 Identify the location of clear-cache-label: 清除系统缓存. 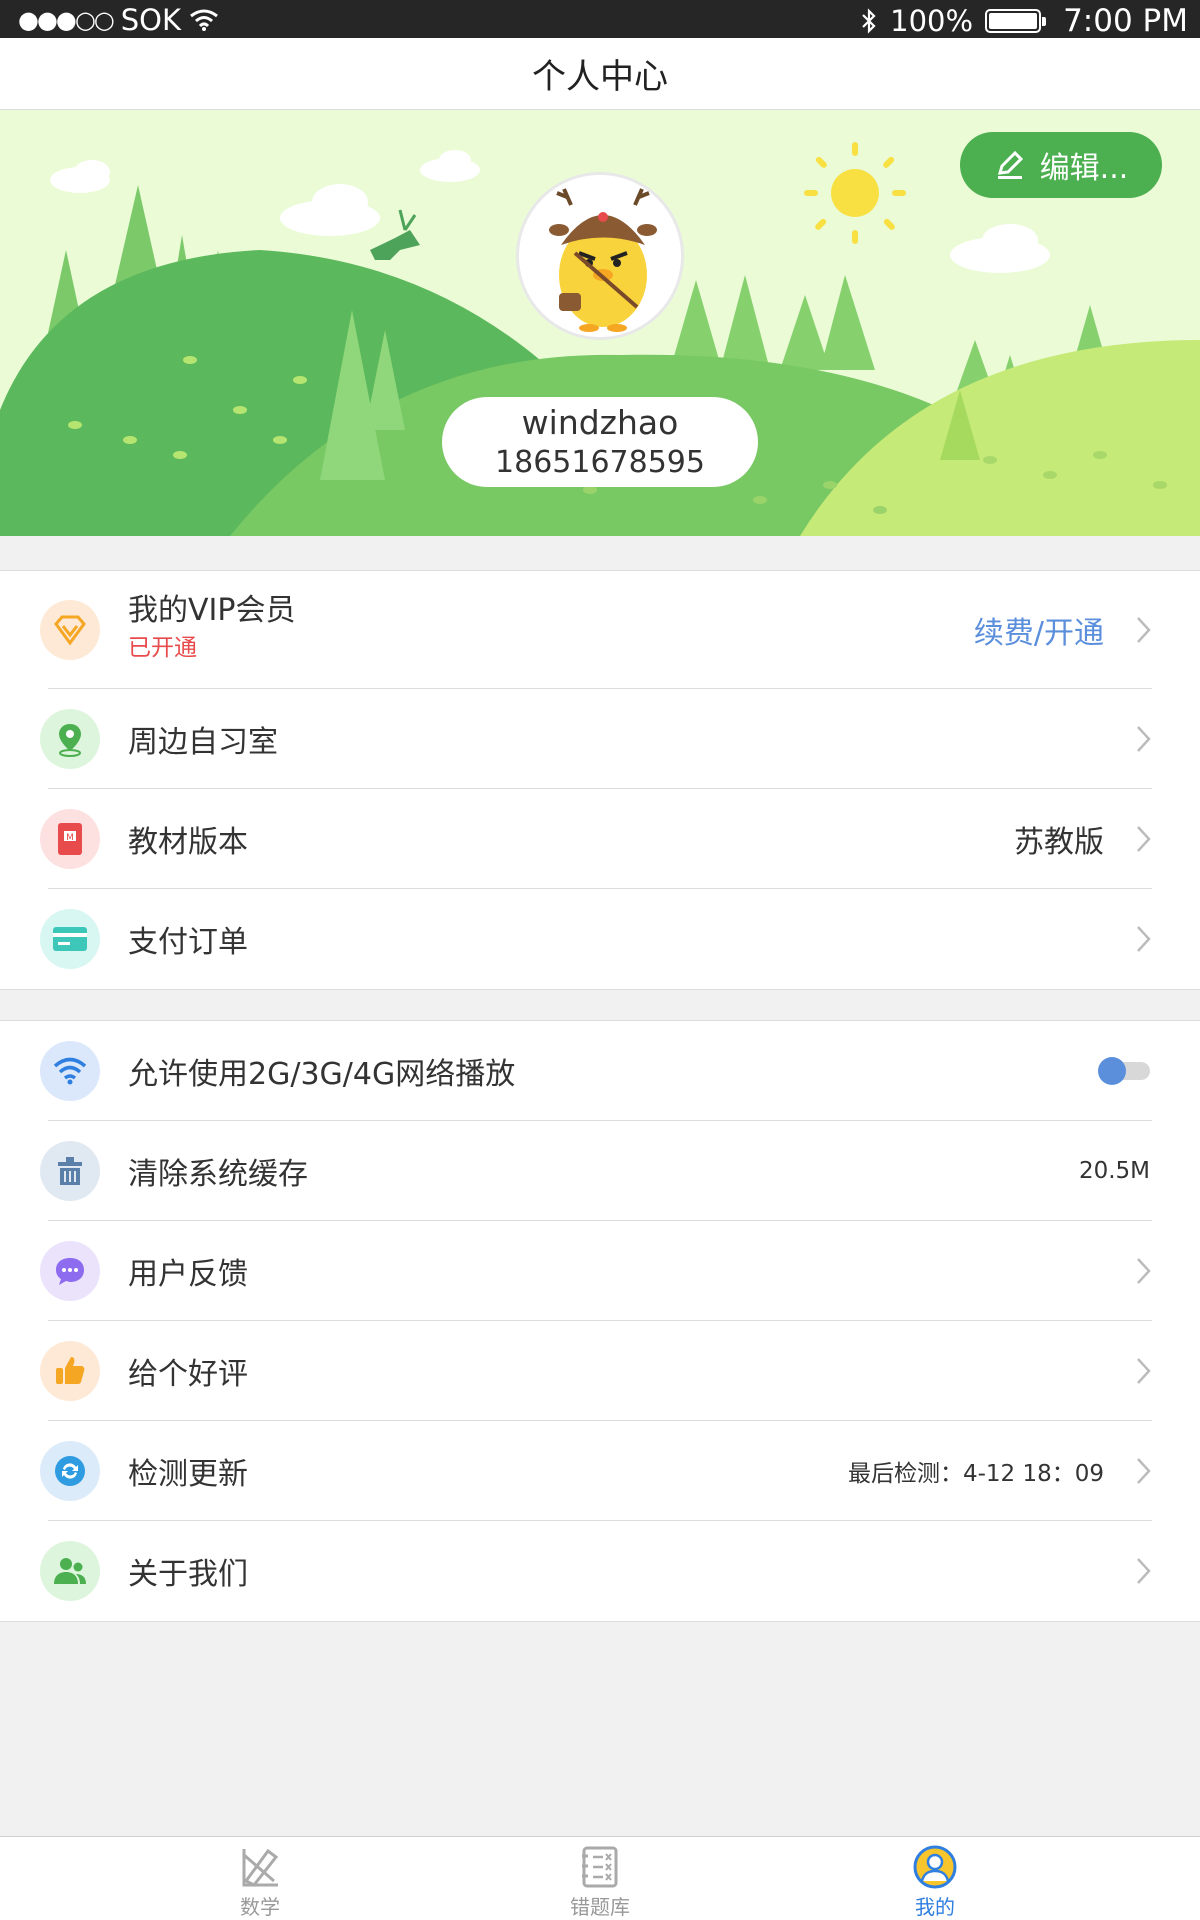
(218, 1174).